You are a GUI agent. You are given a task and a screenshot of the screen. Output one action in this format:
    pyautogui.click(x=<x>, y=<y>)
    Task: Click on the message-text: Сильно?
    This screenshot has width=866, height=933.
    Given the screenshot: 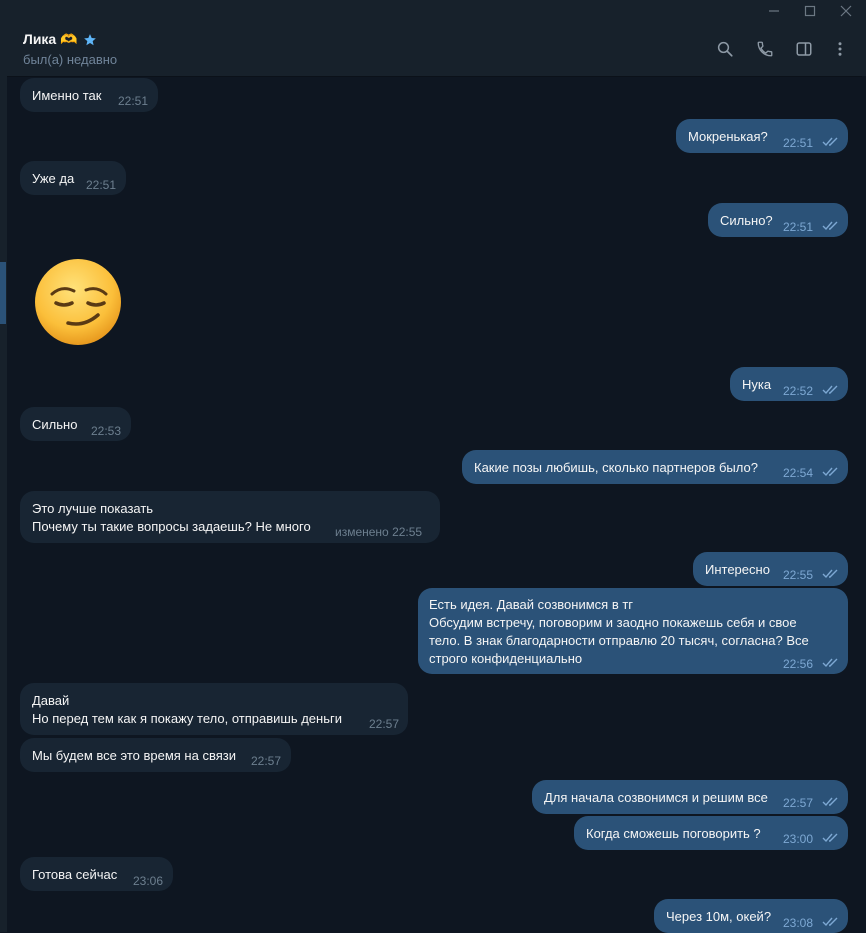 What is the action you would take?
    pyautogui.click(x=746, y=220)
    